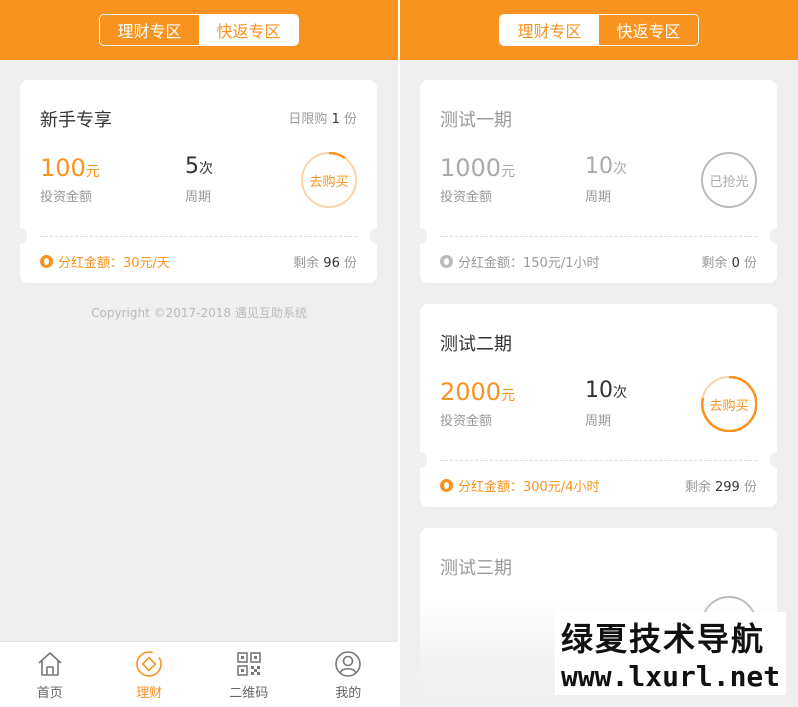 This screenshot has height=707, width=798. Describe the element at coordinates (50, 663) in the screenshot. I see `home-icon` at that location.